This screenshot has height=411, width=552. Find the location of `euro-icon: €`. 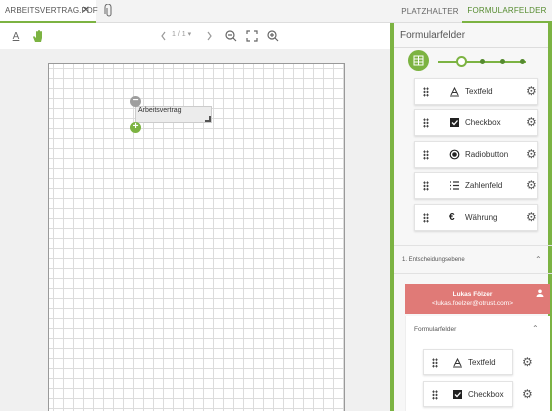

euro-icon: € is located at coordinates (452, 217).